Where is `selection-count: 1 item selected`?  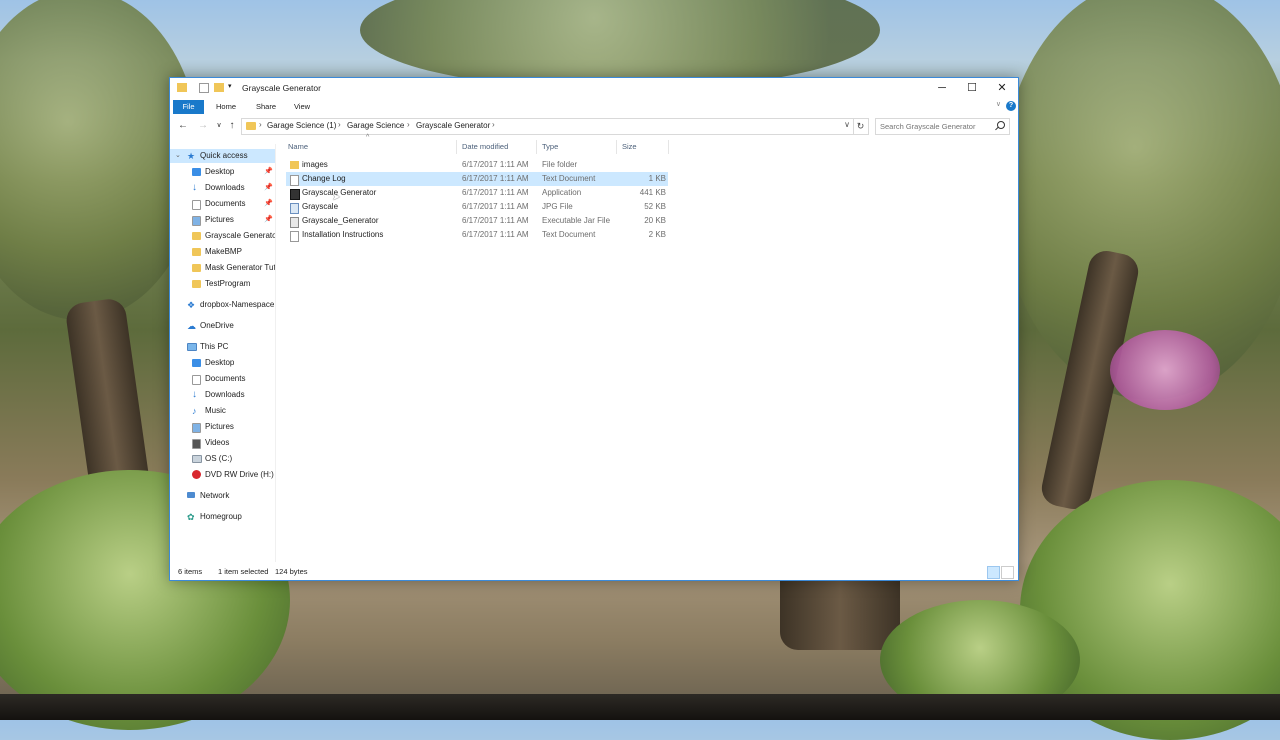
selection-count: 1 item selected is located at coordinates (243, 571).